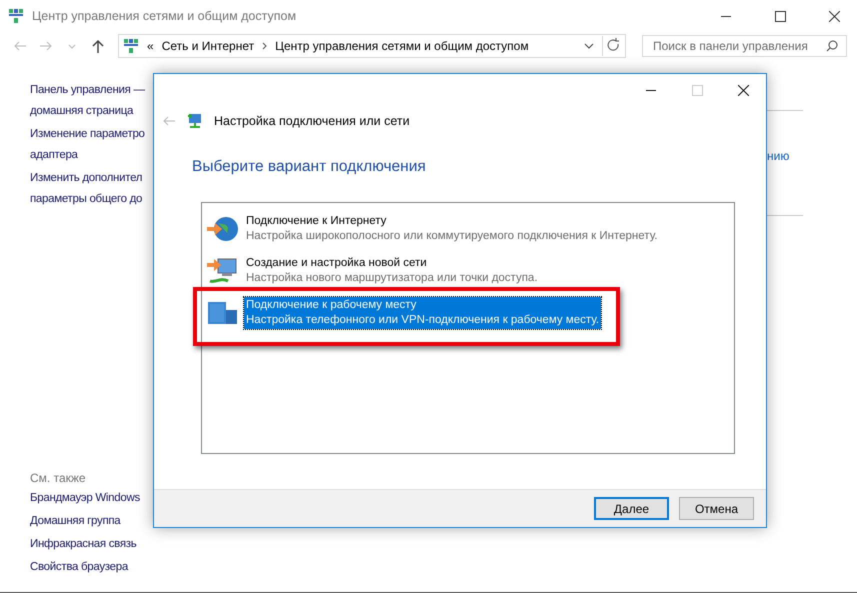  I want to click on sidebar-link: Инфракрасная связь, so click(91, 544).